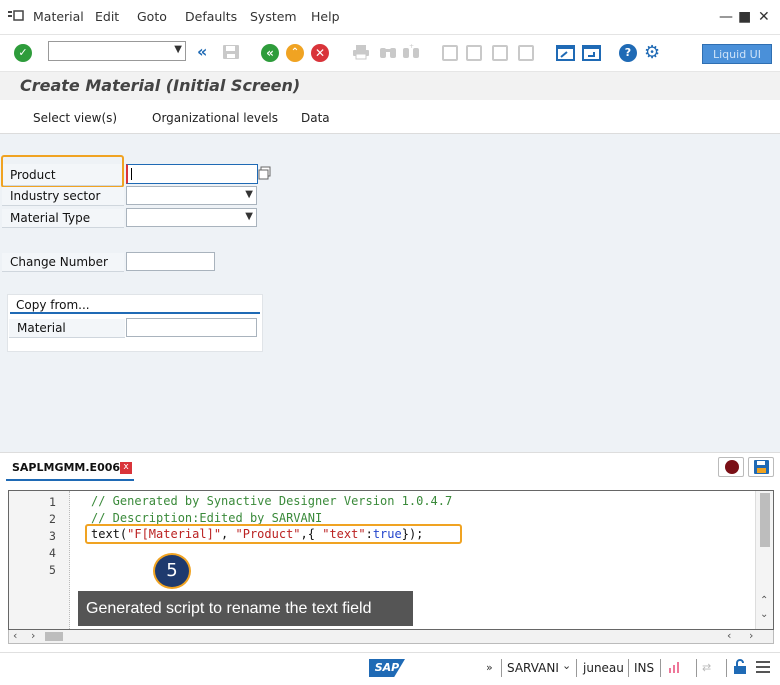 This screenshot has height=685, width=780. What do you see at coordinates (202, 51) in the screenshot?
I see `double-chevron-left-icon: «` at bounding box center [202, 51].